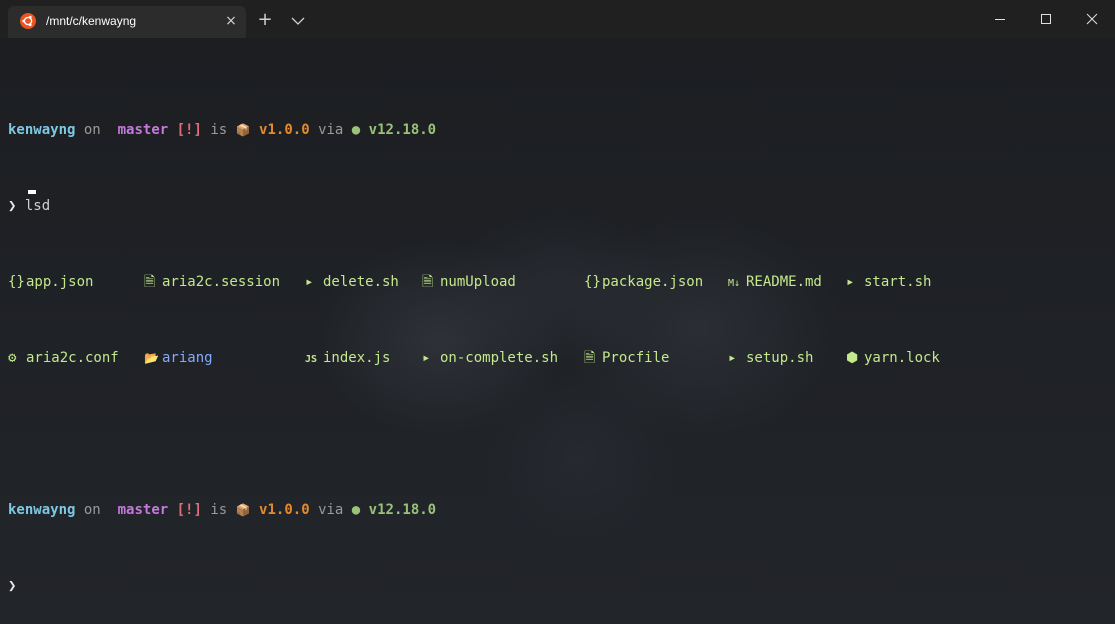  Describe the element at coordinates (490, 358) in the screenshot. I see `file-entry: ▸ on-complete.sh` at that location.